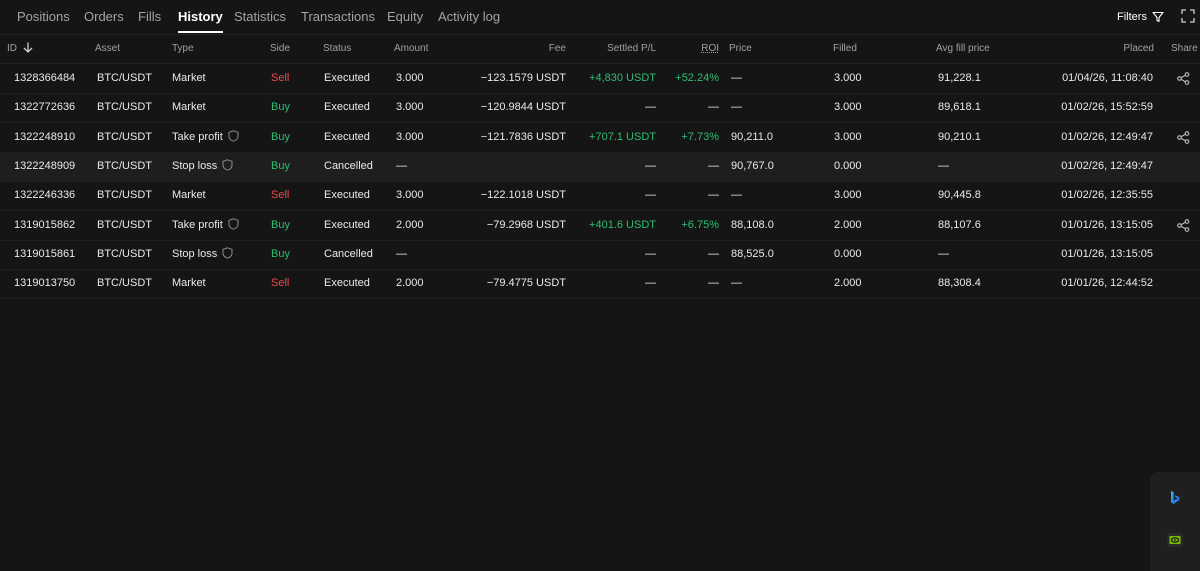  What do you see at coordinates (104, 17) in the screenshot?
I see `tab-orders: Orders` at bounding box center [104, 17].